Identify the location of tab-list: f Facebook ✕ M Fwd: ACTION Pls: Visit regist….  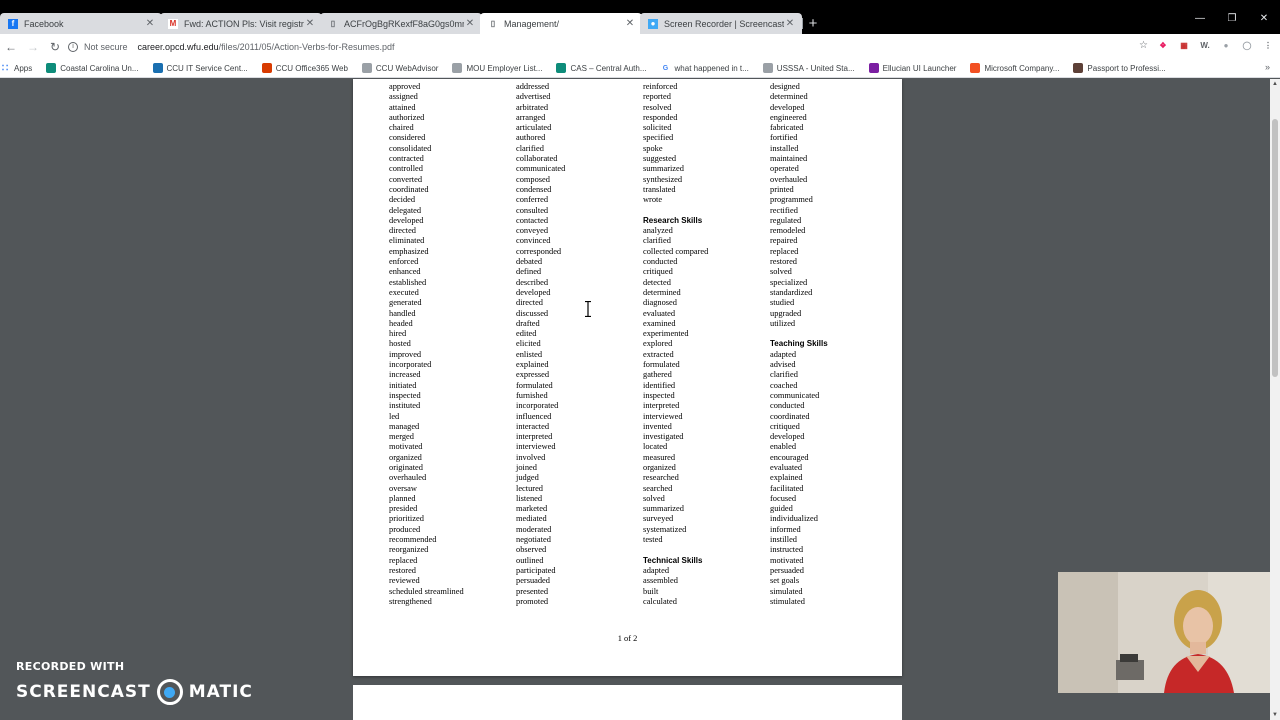
(413, 23).